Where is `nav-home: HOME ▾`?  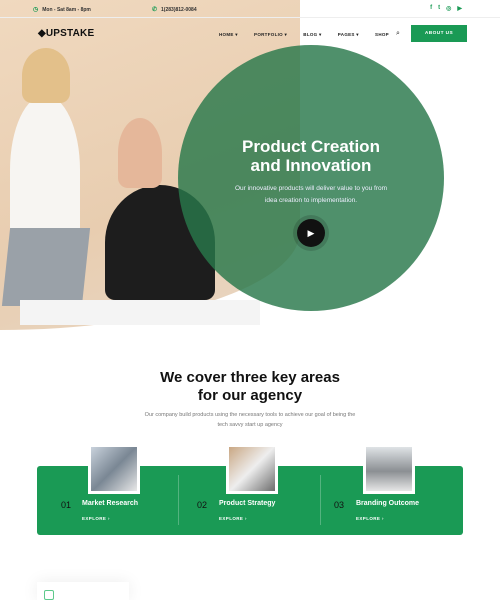 nav-home: HOME ▾ is located at coordinates (228, 35).